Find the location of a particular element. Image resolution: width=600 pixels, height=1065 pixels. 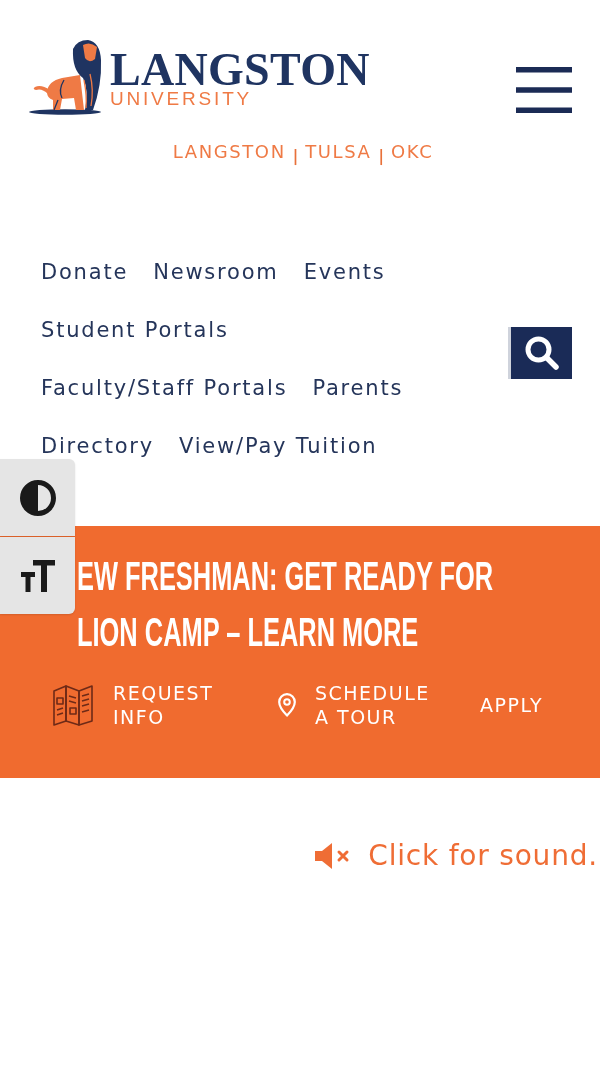

nav-link: Newsroom is located at coordinates (216, 272).